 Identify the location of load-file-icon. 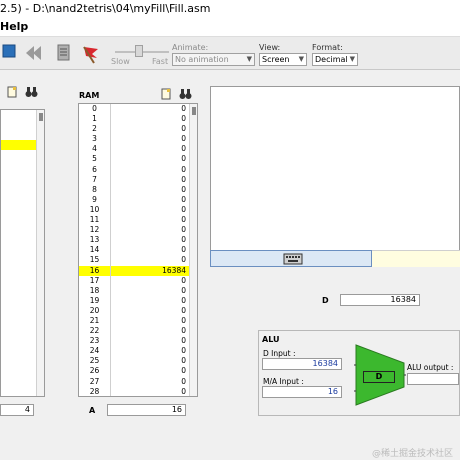
(166, 94).